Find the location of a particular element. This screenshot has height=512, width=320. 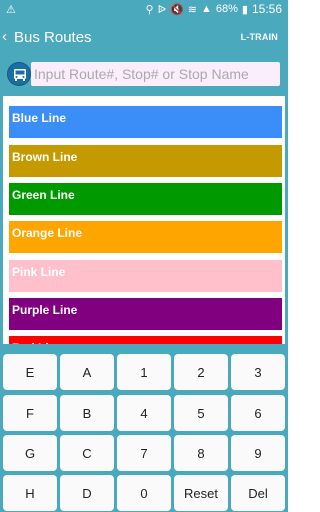

route-row-green: Green Line is located at coordinates (145, 199).